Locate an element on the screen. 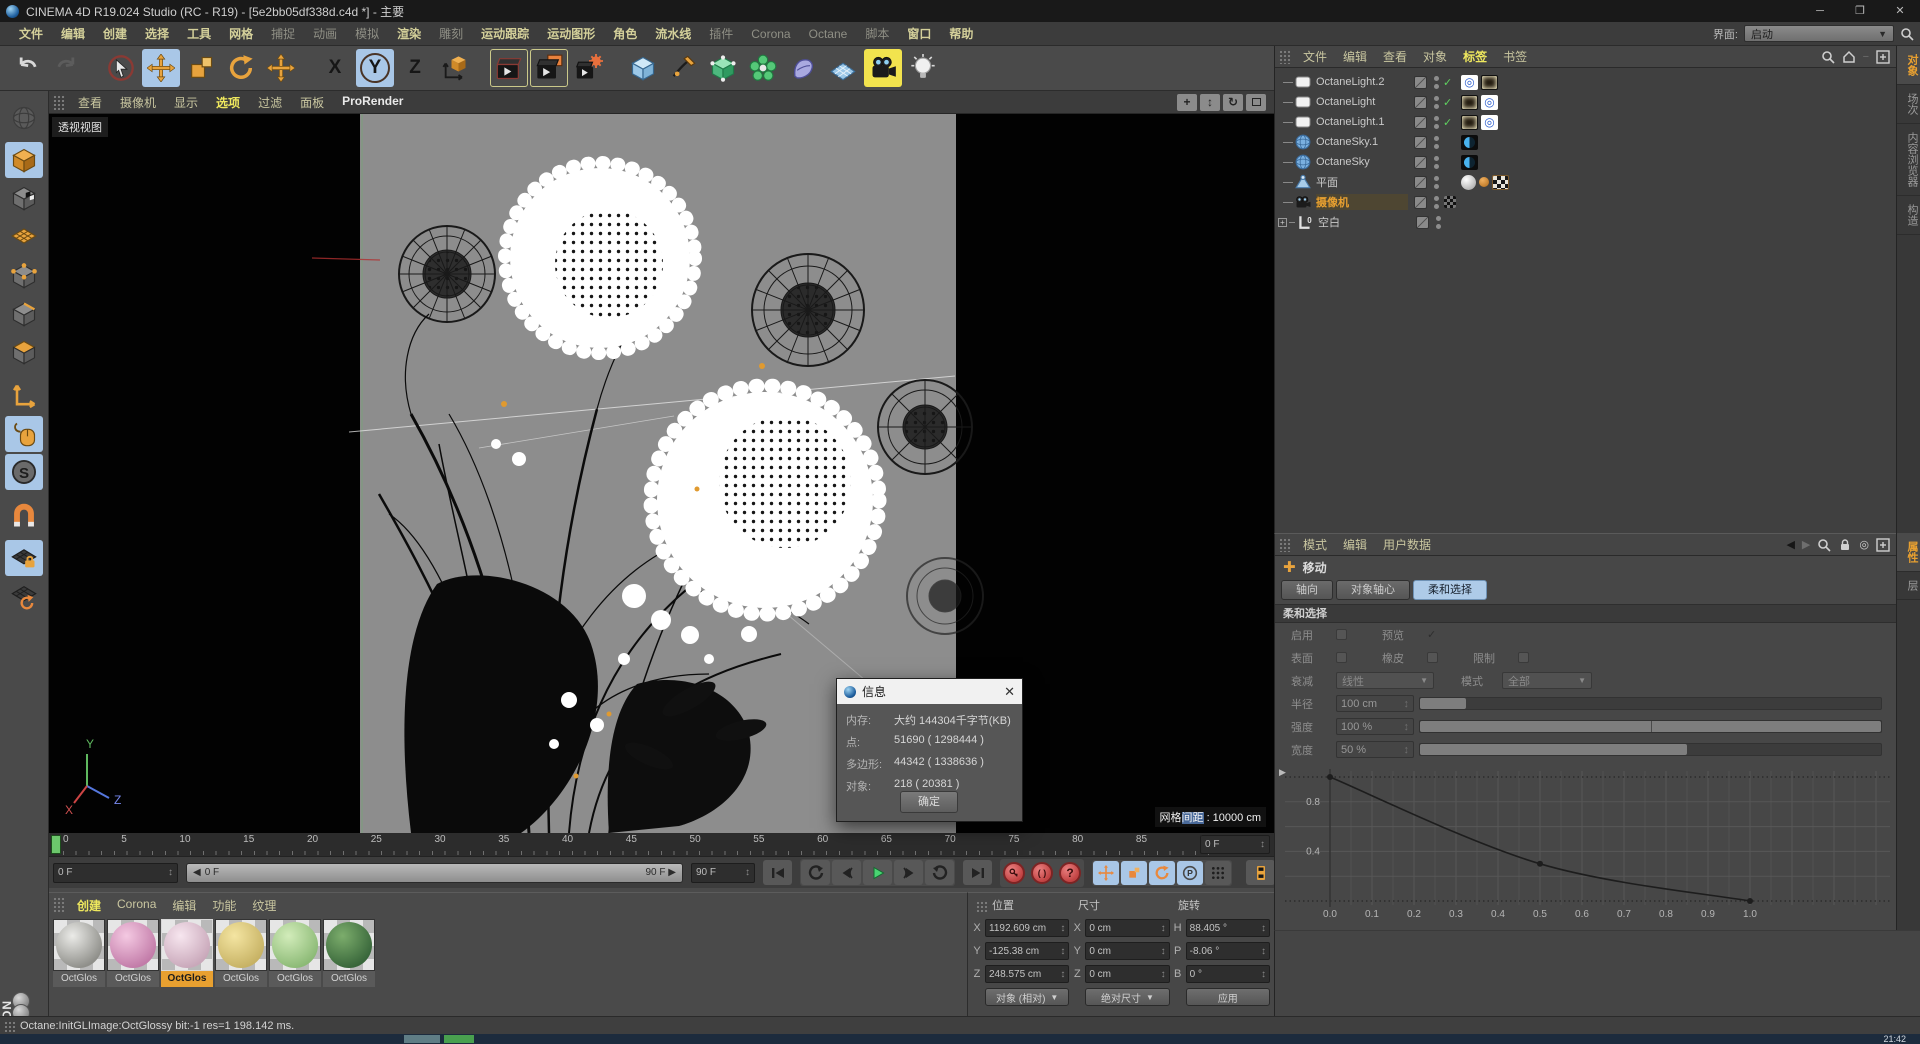 Image resolution: width=1920 pixels, height=1044 pixels. om-menu-item: 书签 is located at coordinates (1515, 56).